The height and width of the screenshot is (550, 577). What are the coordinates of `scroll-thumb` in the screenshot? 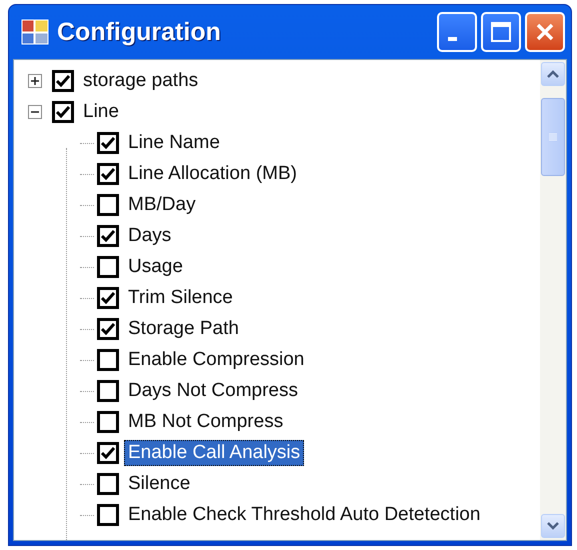 It's located at (553, 137).